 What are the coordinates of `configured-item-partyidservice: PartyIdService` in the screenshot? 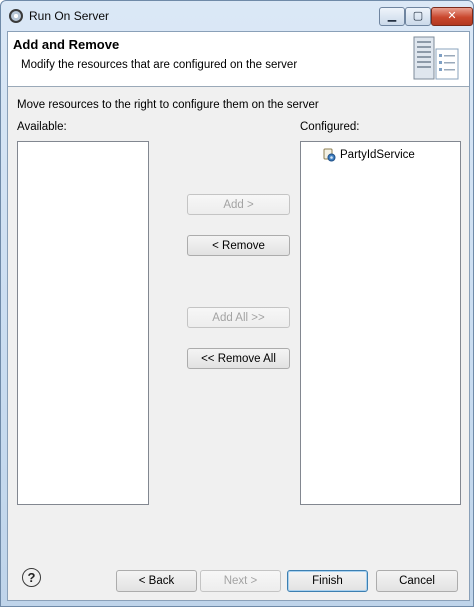 It's located at (369, 155).